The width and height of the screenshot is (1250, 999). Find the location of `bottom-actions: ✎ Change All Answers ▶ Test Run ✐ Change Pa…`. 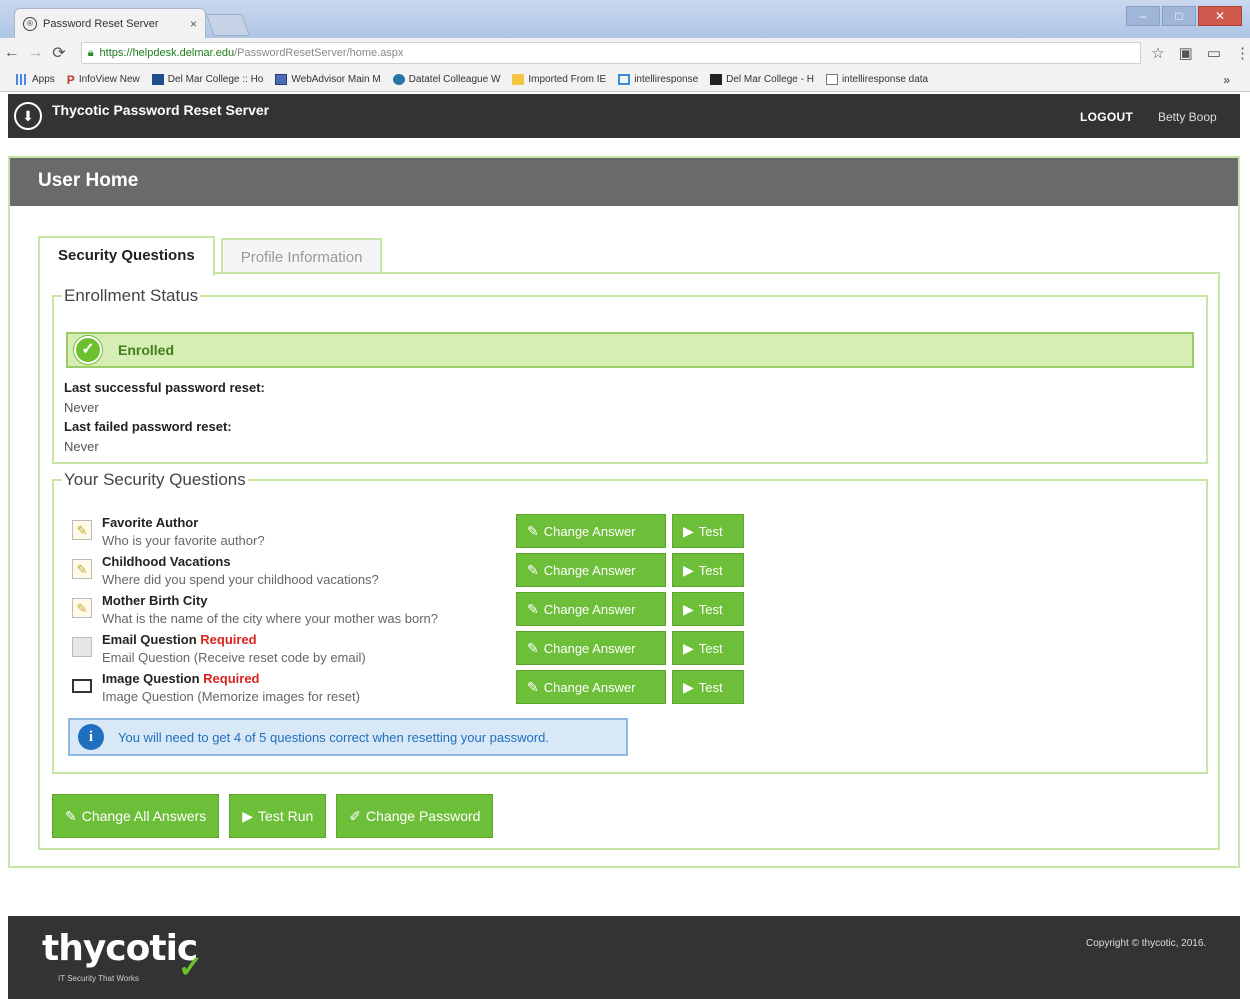

bottom-actions: ✎ Change All Answers ▶ Test Run ✐ Change Pa… is located at coordinates (273, 816).